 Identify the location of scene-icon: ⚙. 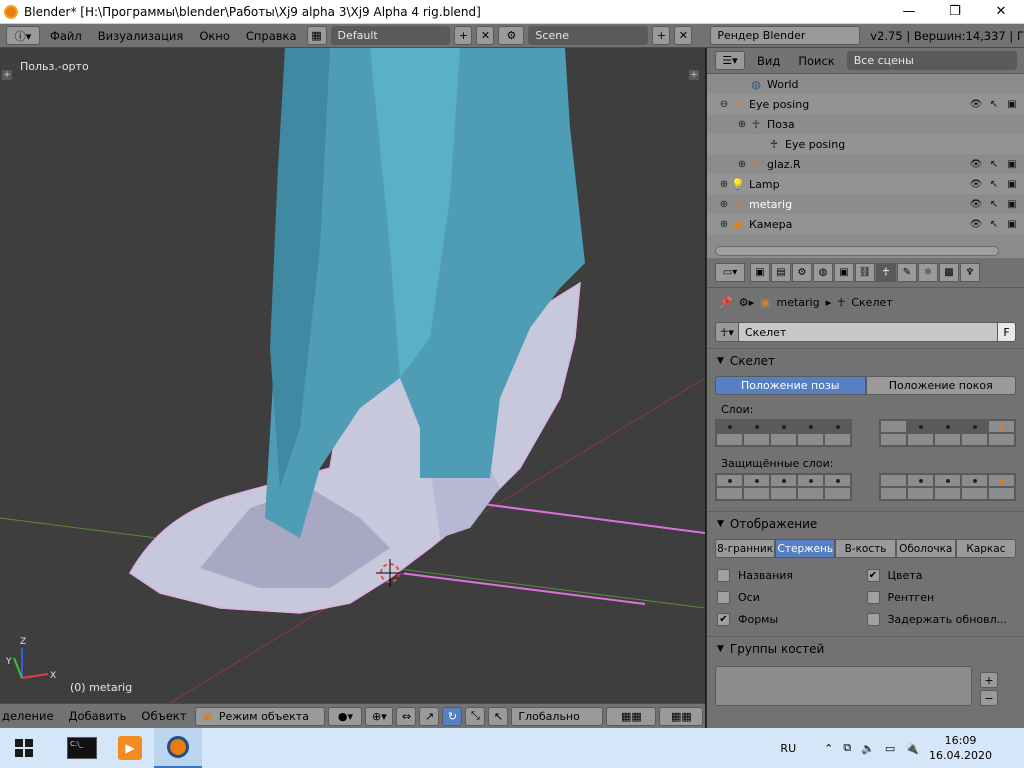
(511, 35).